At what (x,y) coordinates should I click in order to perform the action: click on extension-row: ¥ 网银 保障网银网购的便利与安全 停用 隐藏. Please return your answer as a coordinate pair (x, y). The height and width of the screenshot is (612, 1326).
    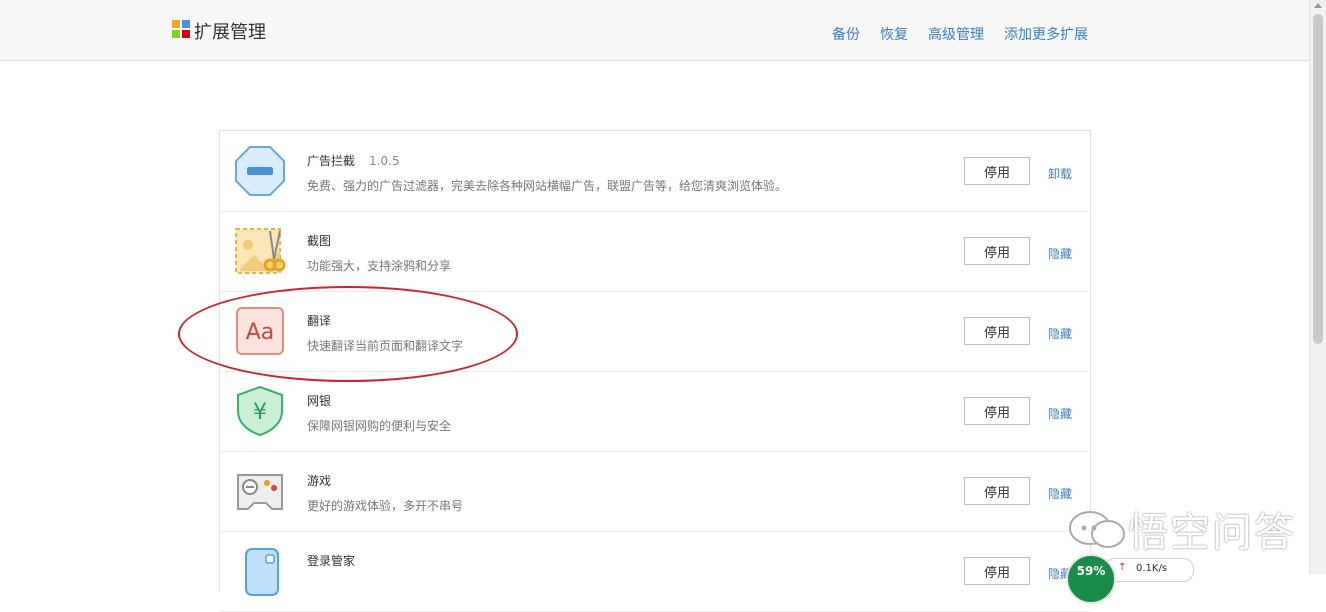
    Looking at the image, I should click on (655, 411).